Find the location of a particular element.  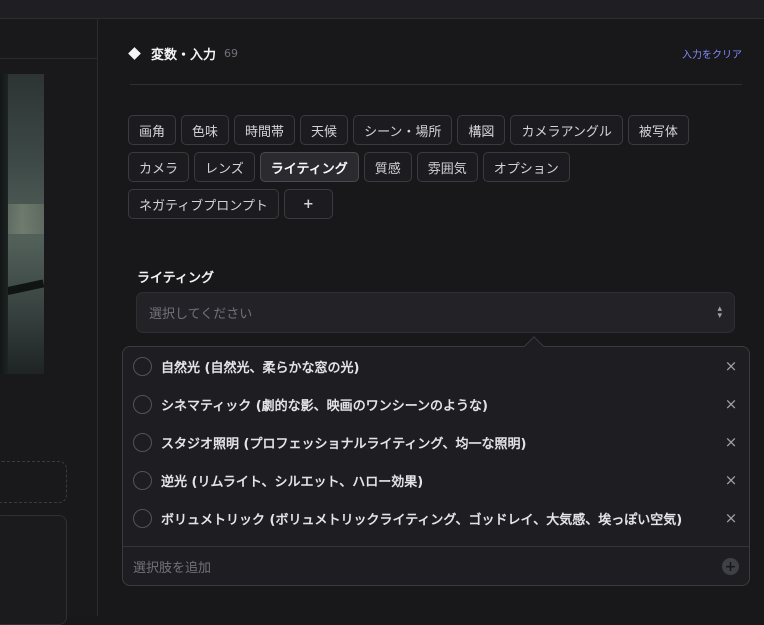

variables-count: 69 is located at coordinates (231, 53).